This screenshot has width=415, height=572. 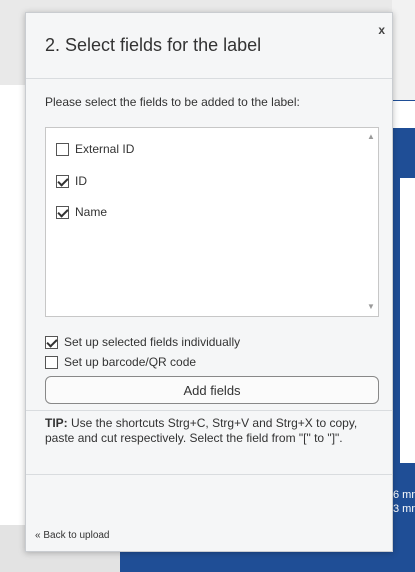 What do you see at coordinates (403, 115) in the screenshot?
I see `background-right-tab` at bounding box center [403, 115].